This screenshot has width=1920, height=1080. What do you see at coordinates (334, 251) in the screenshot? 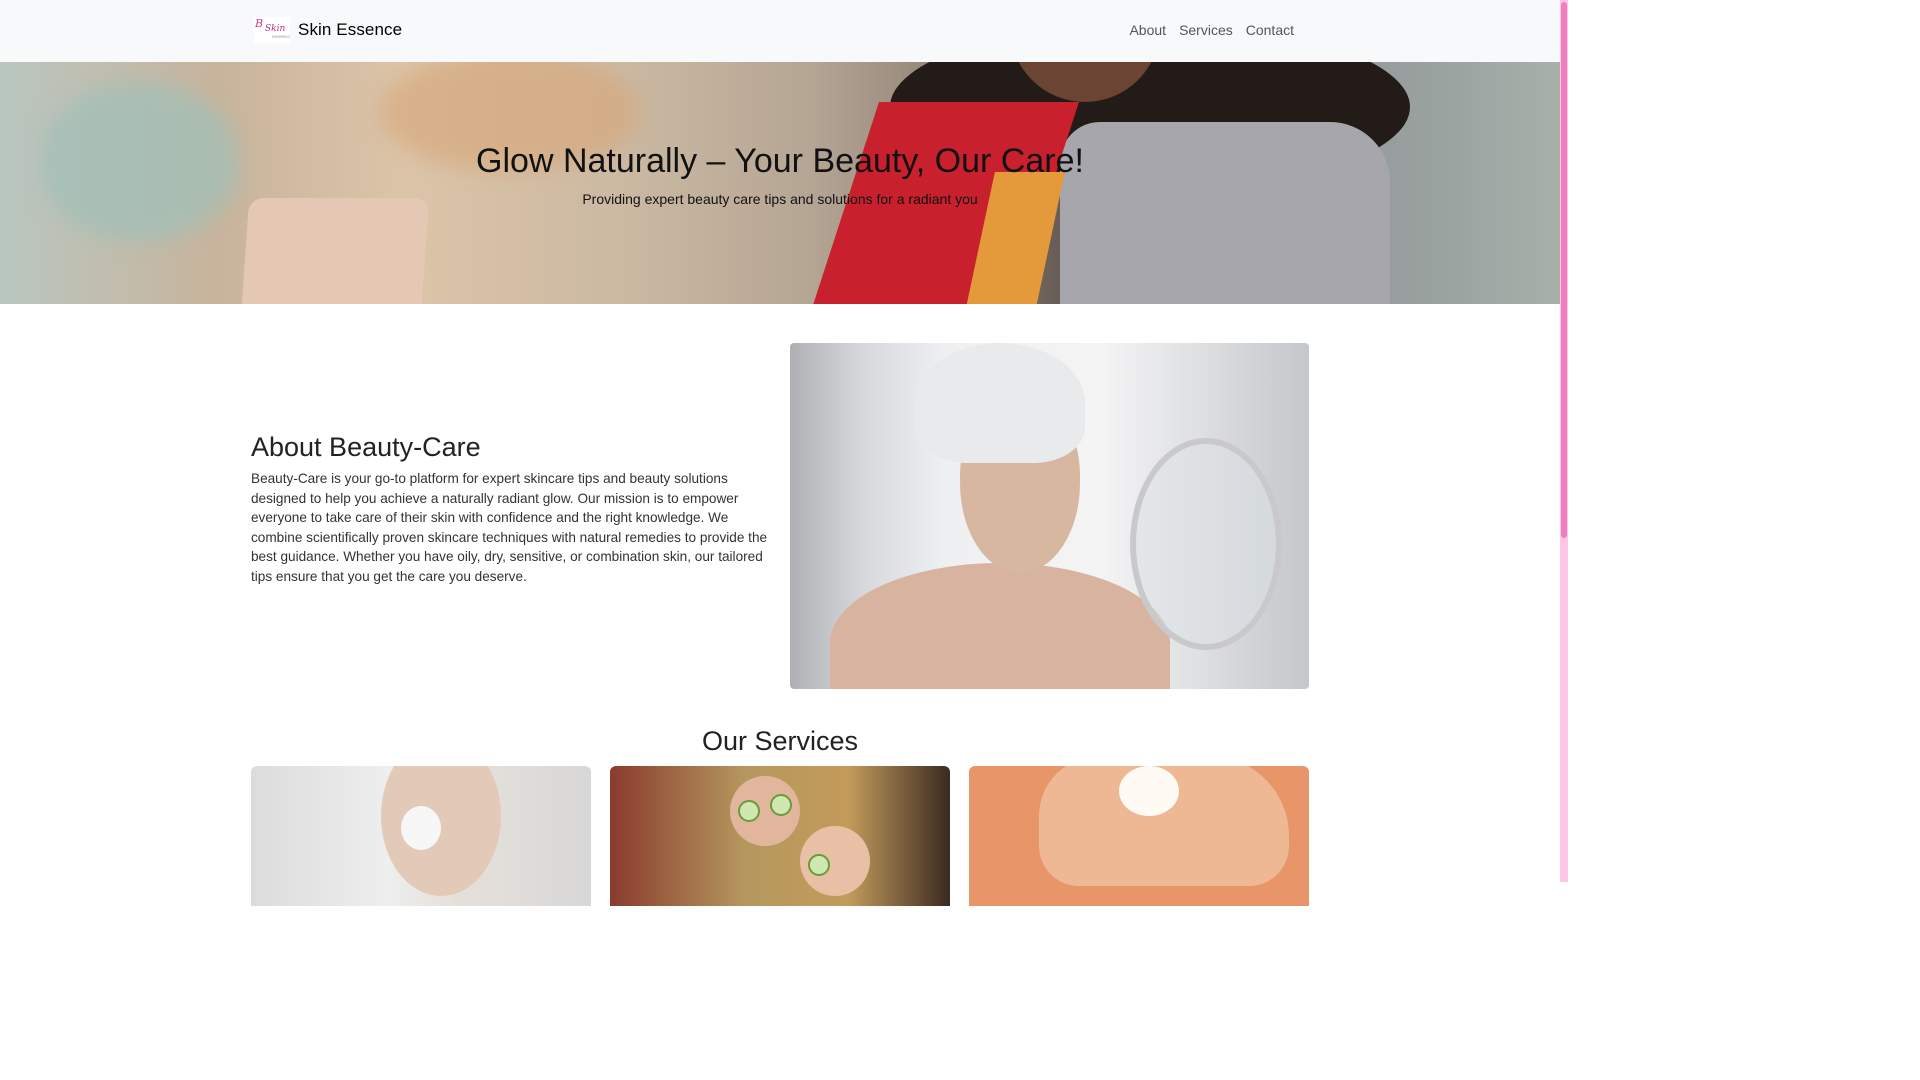
I see `hero-laptop` at bounding box center [334, 251].